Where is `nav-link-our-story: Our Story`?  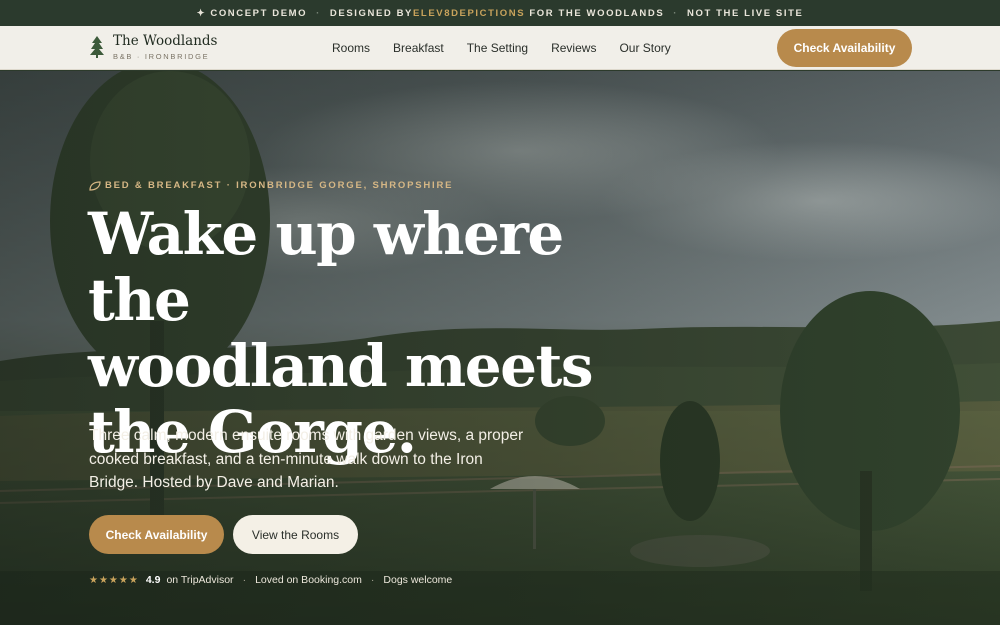
nav-link-our-story: Our Story is located at coordinates (644, 48).